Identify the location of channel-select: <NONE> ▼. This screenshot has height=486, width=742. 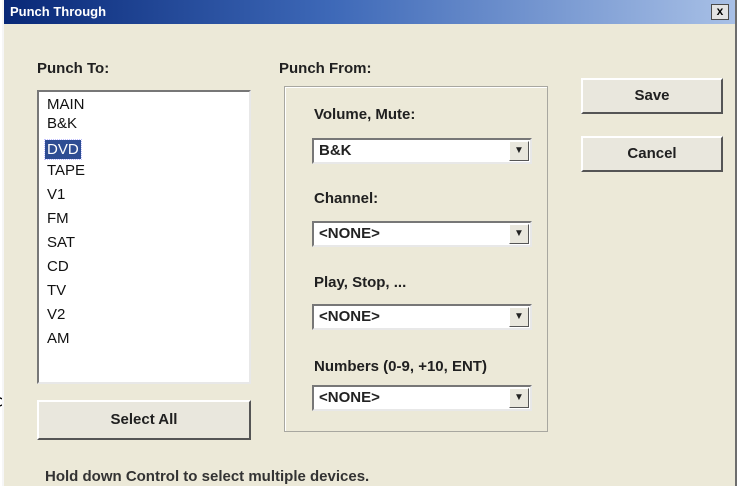
(422, 234).